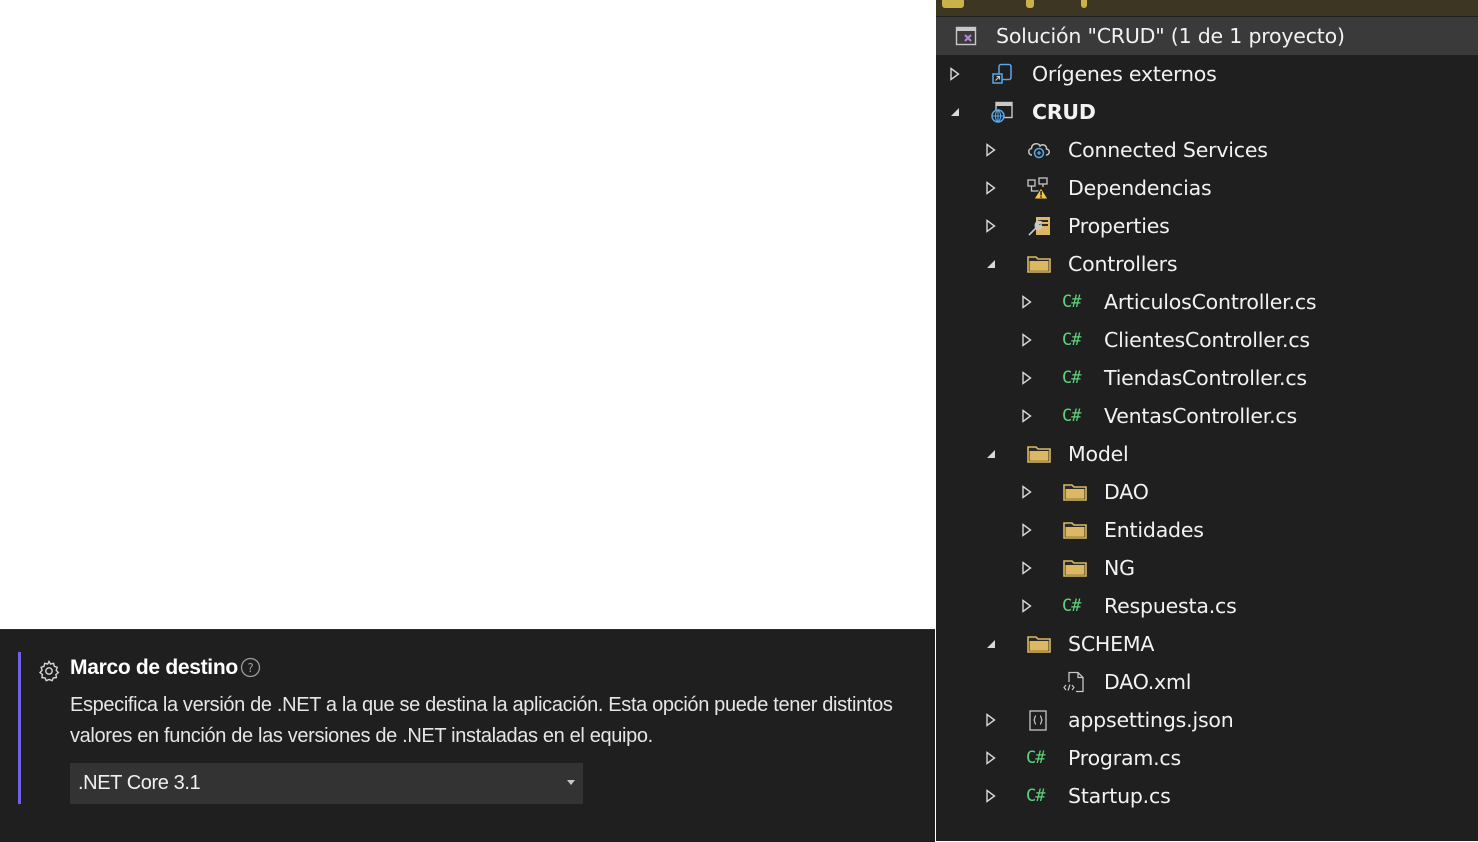  Describe the element at coordinates (1123, 264) in the screenshot. I see `tree-item-label: Controllers` at that location.